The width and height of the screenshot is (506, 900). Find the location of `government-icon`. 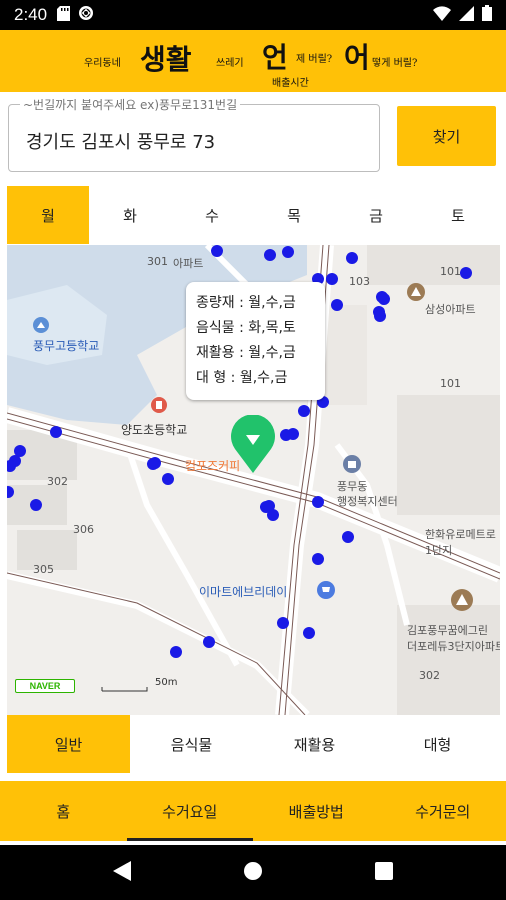

government-icon is located at coordinates (352, 466).